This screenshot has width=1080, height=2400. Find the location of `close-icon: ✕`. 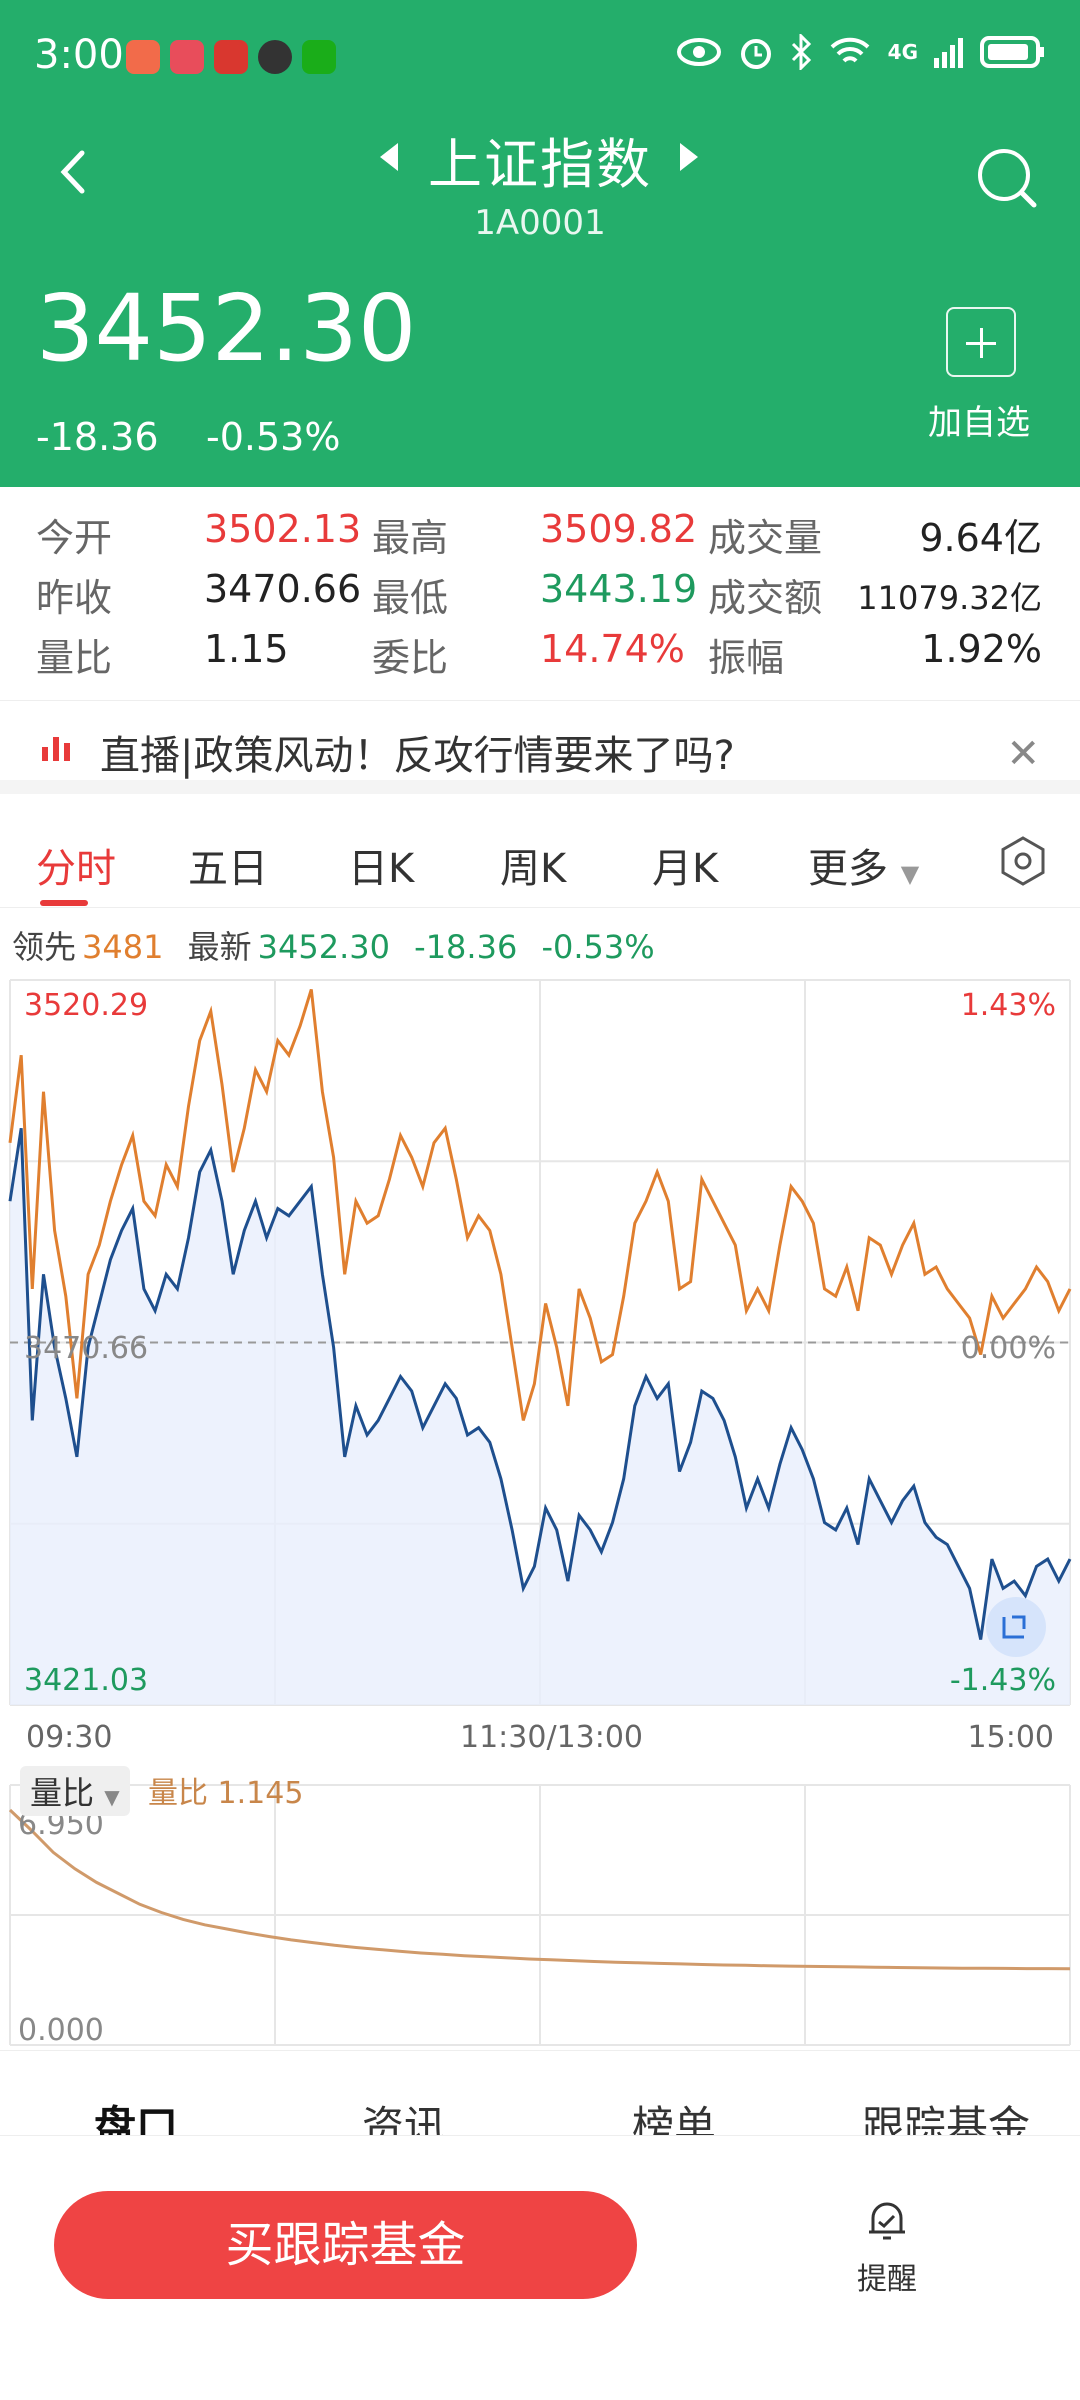

close-icon: ✕ is located at coordinates (1023, 754).